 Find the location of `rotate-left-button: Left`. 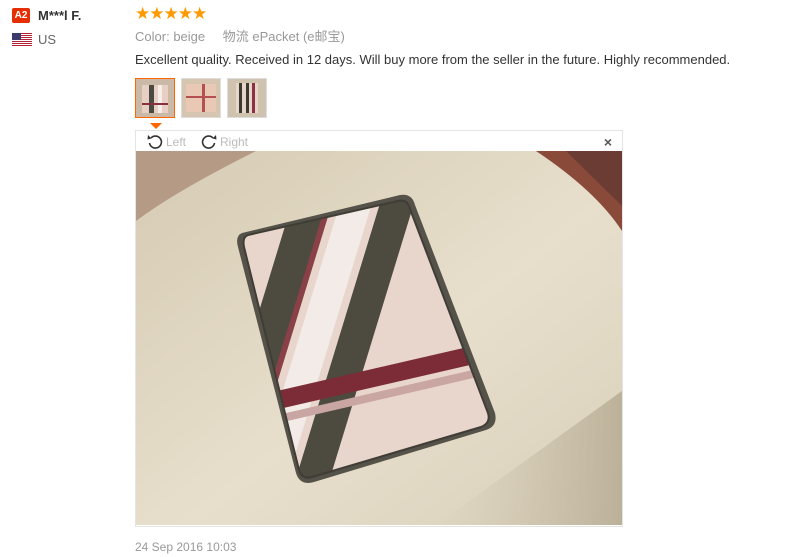

rotate-left-button: Left is located at coordinates (166, 142).